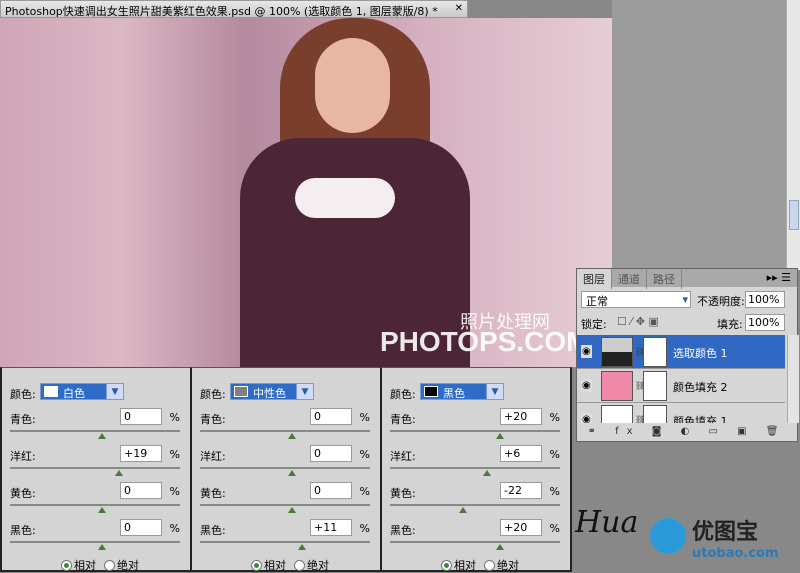 The image size is (800, 573). What do you see at coordinates (638, 321) in the screenshot?
I see `lock-icons: ☐ ⁄ ✥ ▣` at bounding box center [638, 321].